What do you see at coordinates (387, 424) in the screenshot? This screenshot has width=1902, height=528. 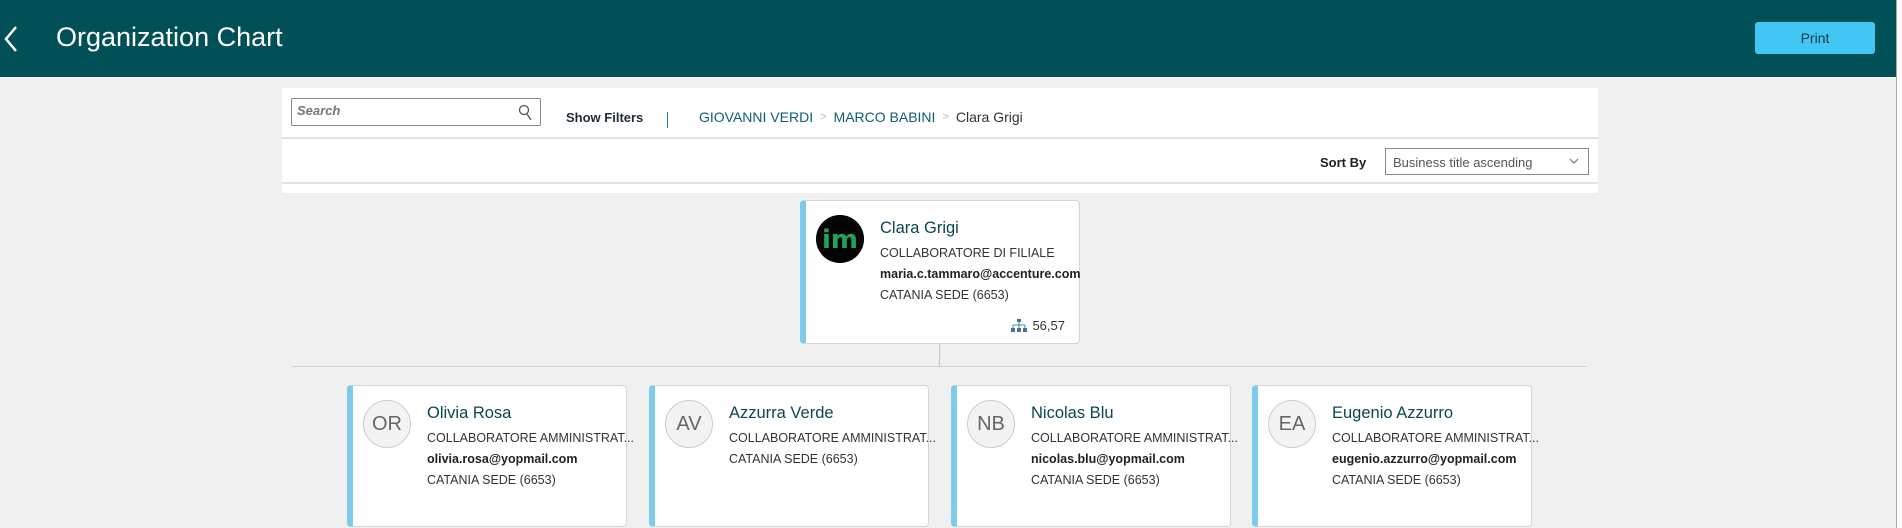 I see `avatar: OR` at bounding box center [387, 424].